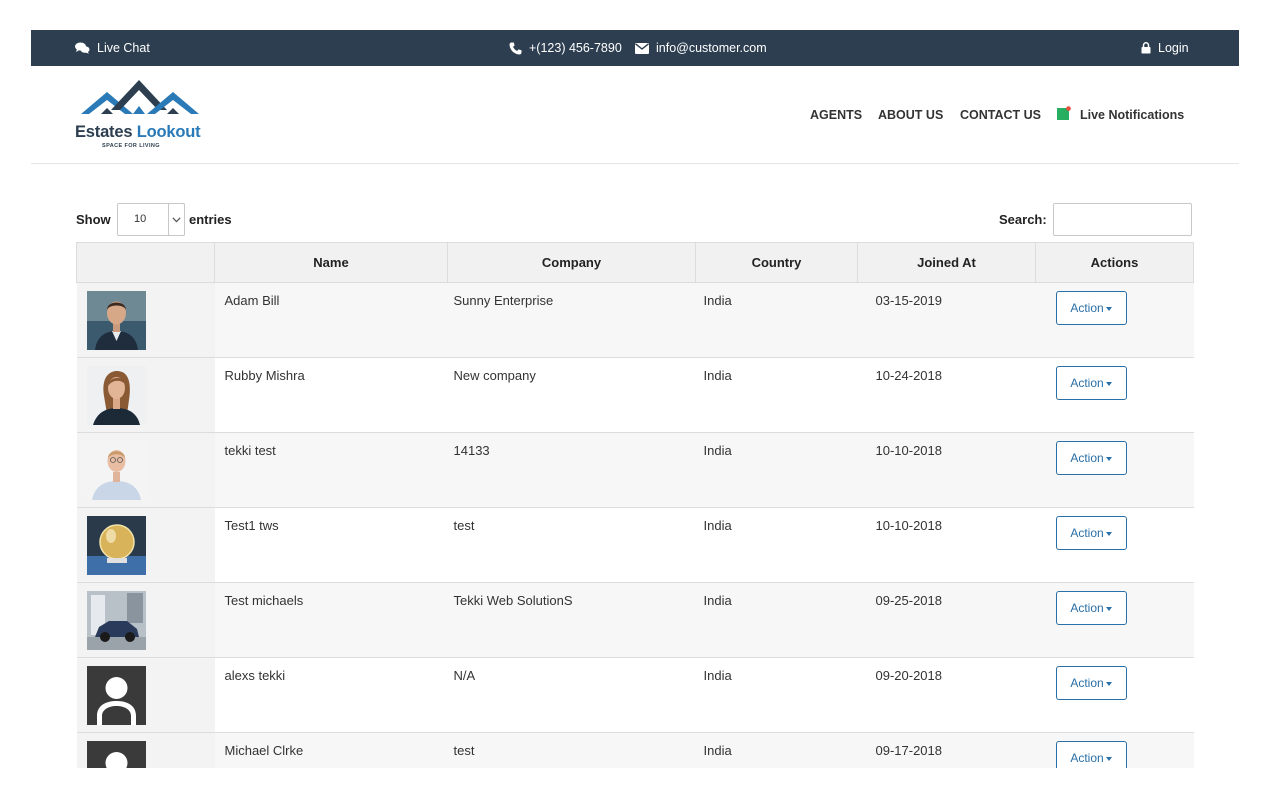  I want to click on notification-icon, so click(1064, 114).